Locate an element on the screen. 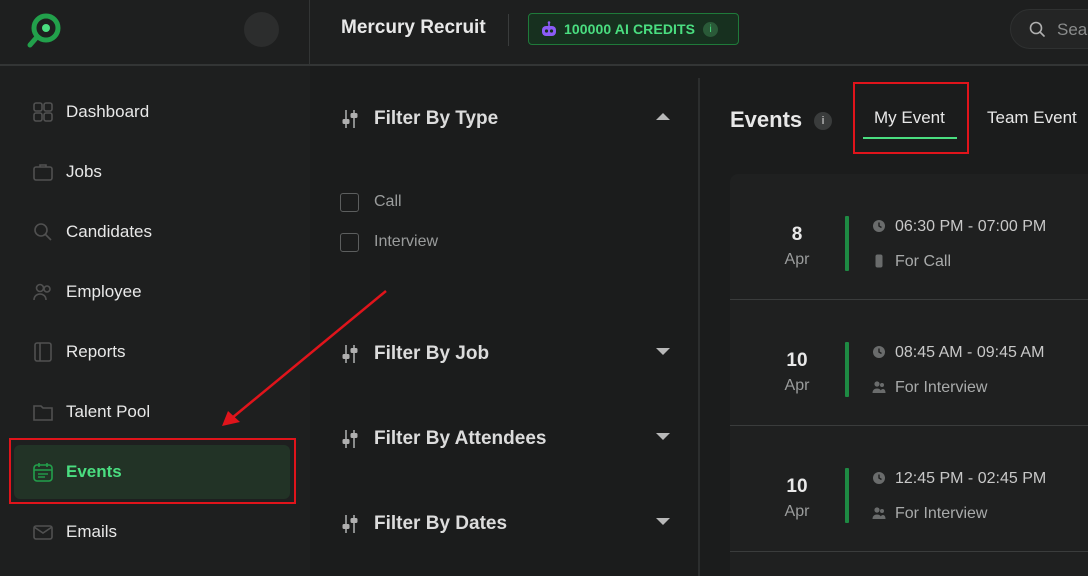  info-icon: i is located at coordinates (823, 121).